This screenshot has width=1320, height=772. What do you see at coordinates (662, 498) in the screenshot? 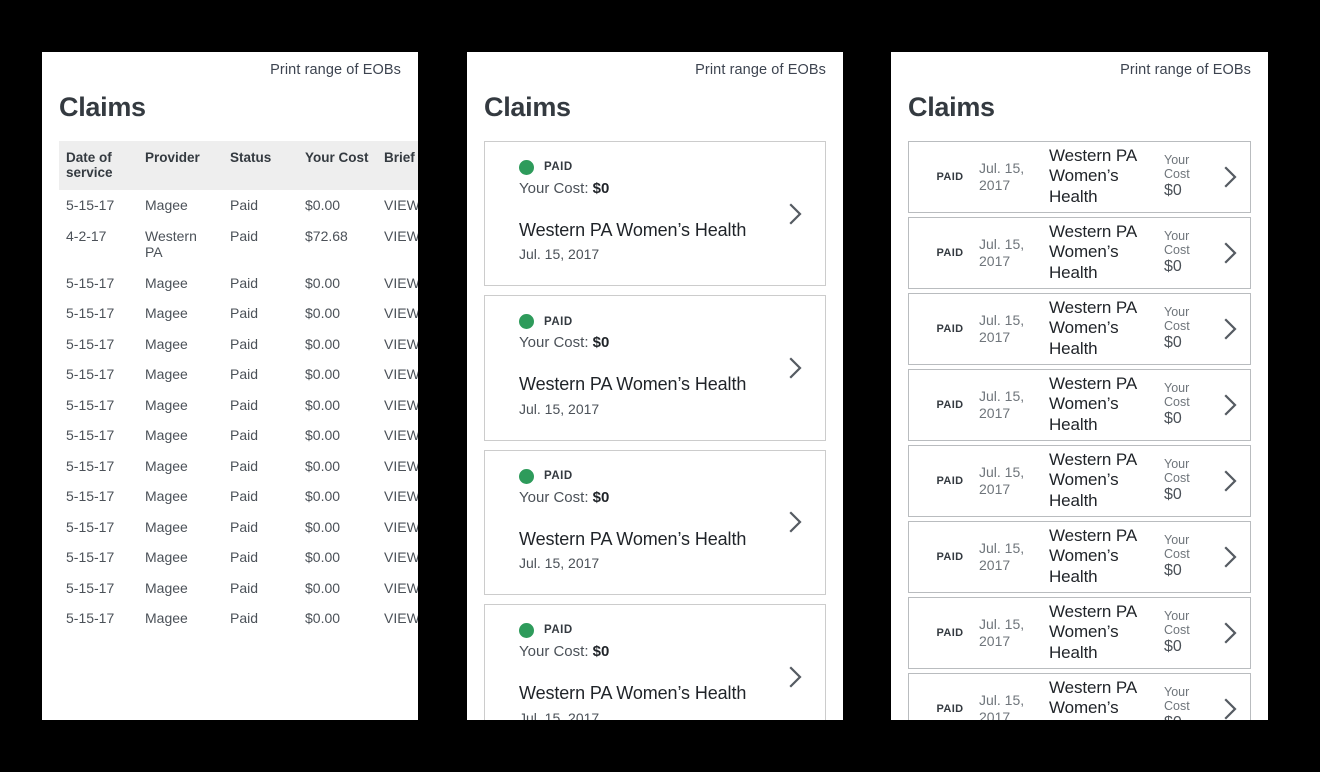
I see `your-cost-line: Your Cost: $0` at bounding box center [662, 498].